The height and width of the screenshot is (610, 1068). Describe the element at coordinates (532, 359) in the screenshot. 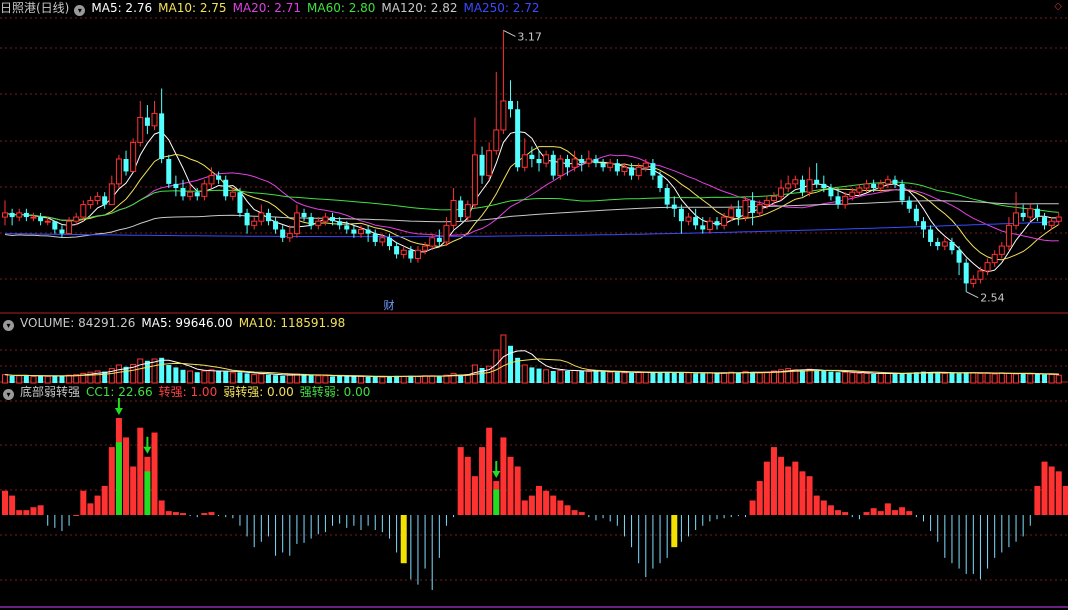

I see `volume-bars` at that location.